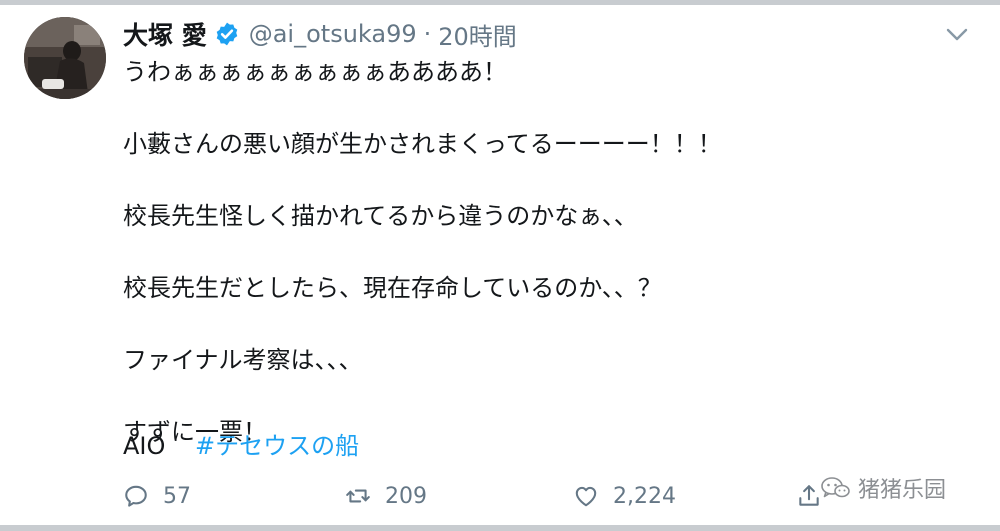  What do you see at coordinates (644, 496) in the screenshot?
I see `like-count: 2,224` at bounding box center [644, 496].